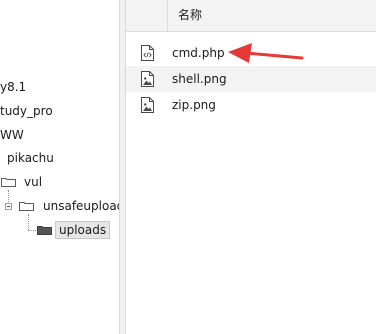 This screenshot has height=334, width=376. I want to click on tree-item-y81: y8.1, so click(13, 87).